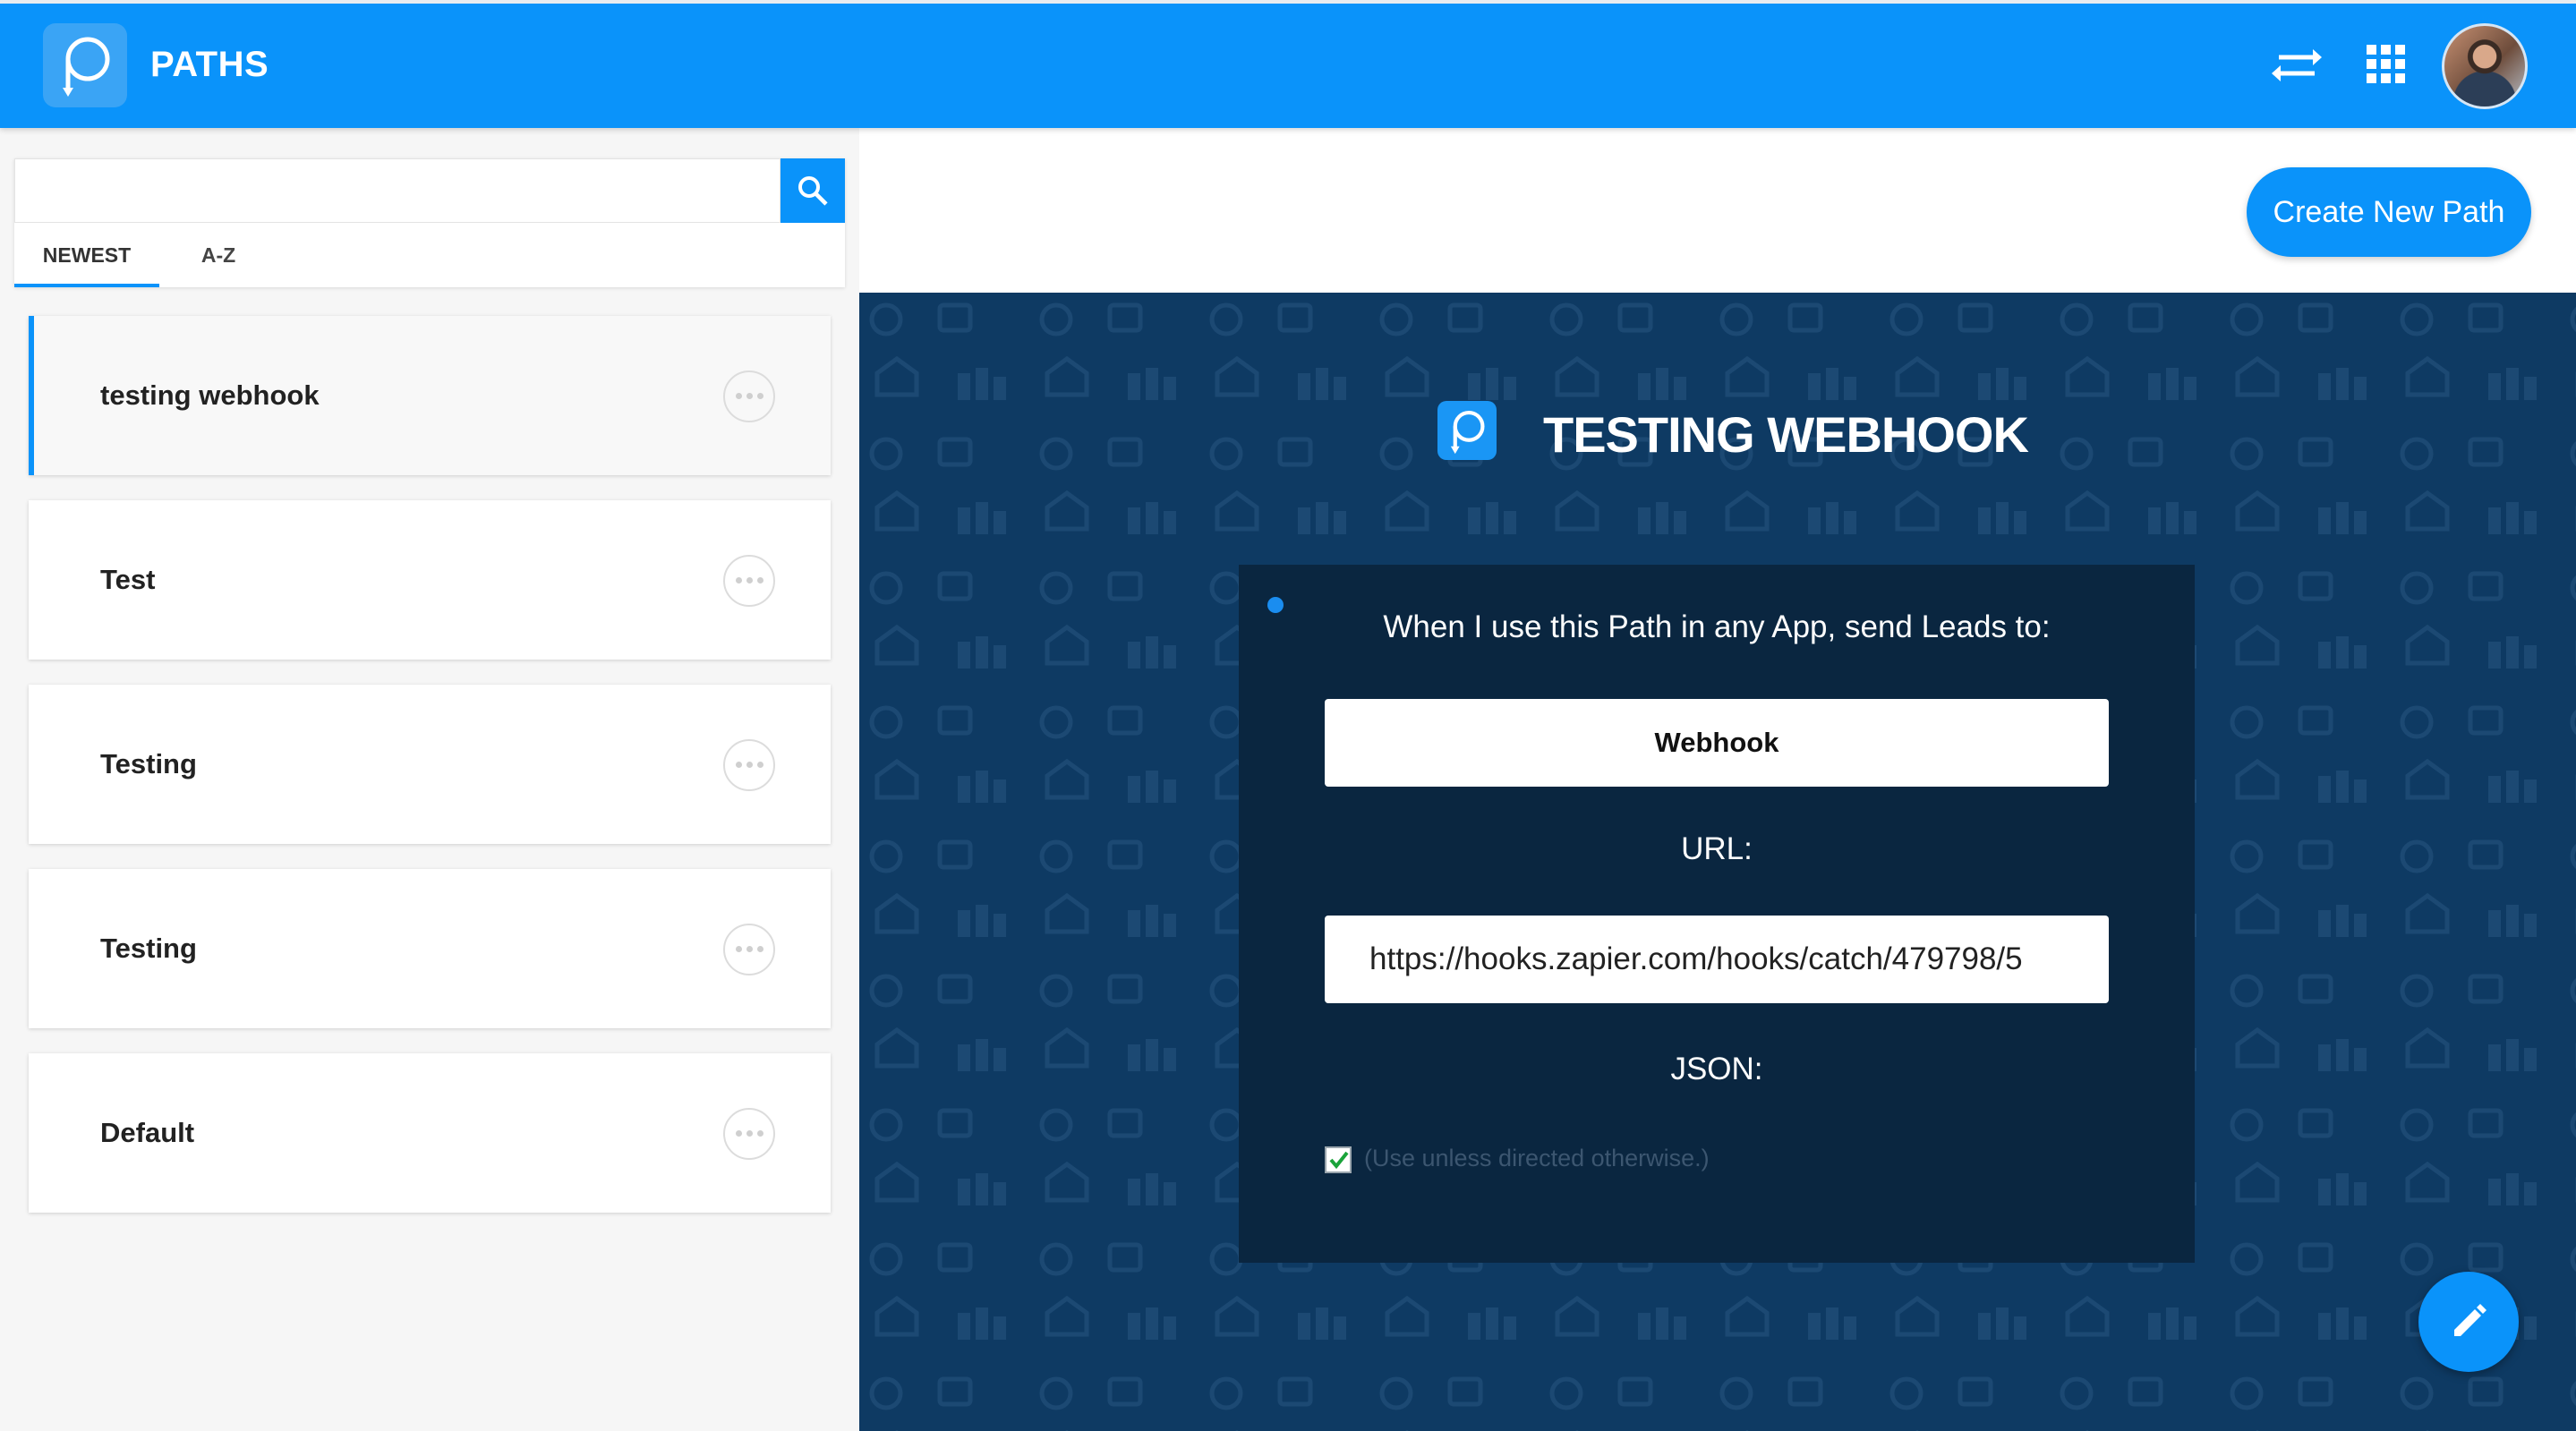  What do you see at coordinates (1717, 960) in the screenshot?
I see `url-input` at bounding box center [1717, 960].